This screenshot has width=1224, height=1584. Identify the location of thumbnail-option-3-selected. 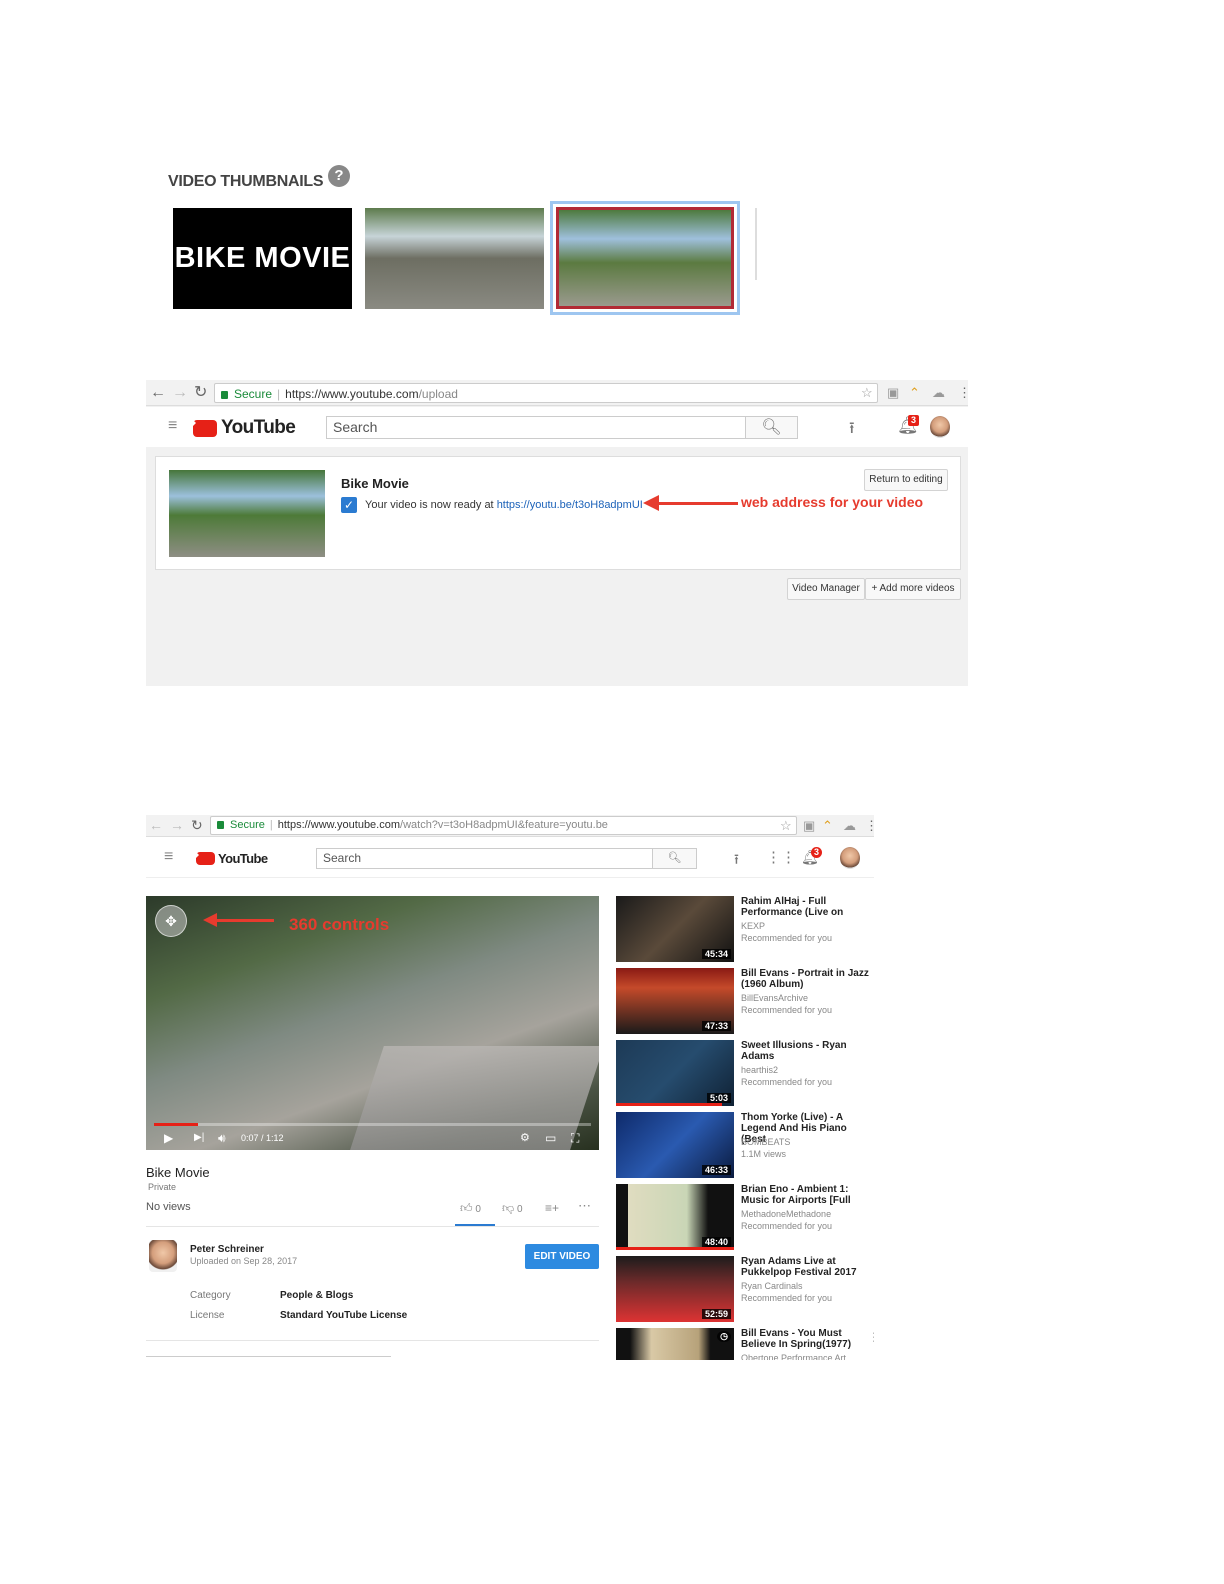
(645, 258).